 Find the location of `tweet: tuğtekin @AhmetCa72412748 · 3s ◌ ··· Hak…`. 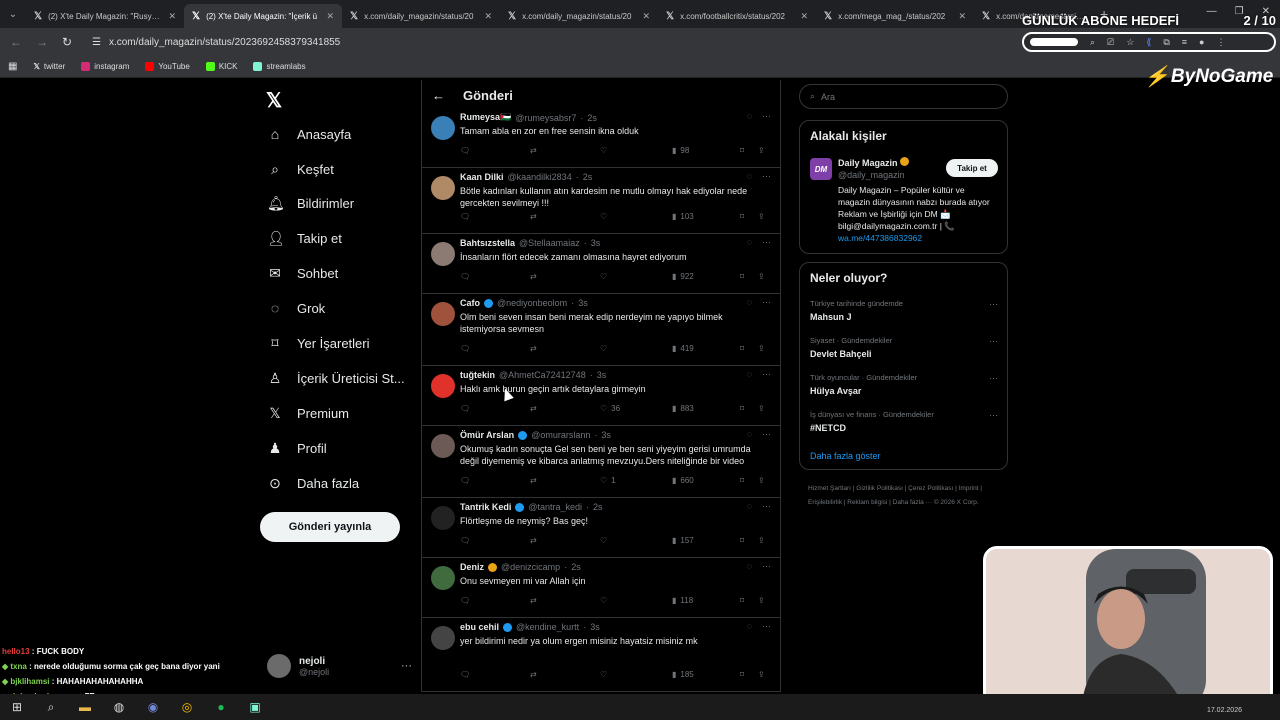

tweet: tuğtekin @AhmetCa72412748 · 3s ◌ ··· Hak… is located at coordinates (601, 396).